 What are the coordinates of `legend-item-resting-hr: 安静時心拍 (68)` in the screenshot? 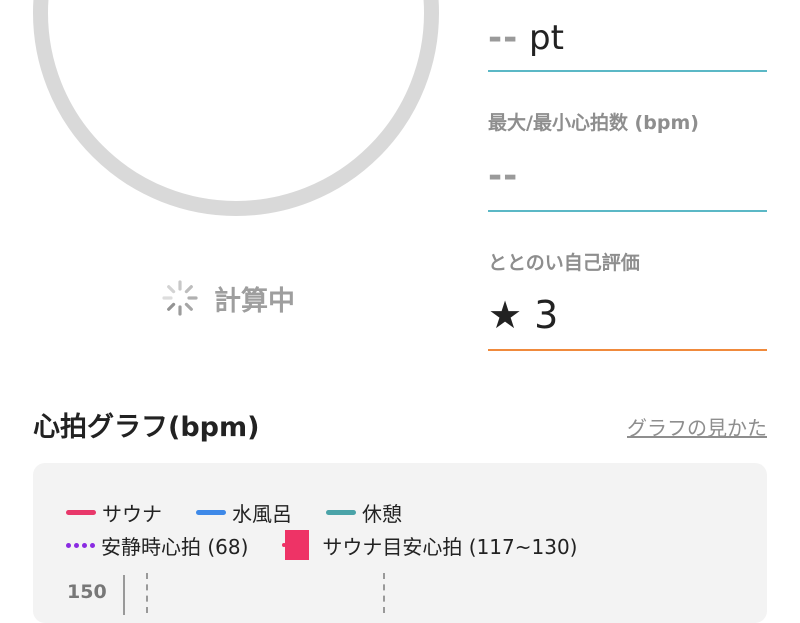 It's located at (157, 545).